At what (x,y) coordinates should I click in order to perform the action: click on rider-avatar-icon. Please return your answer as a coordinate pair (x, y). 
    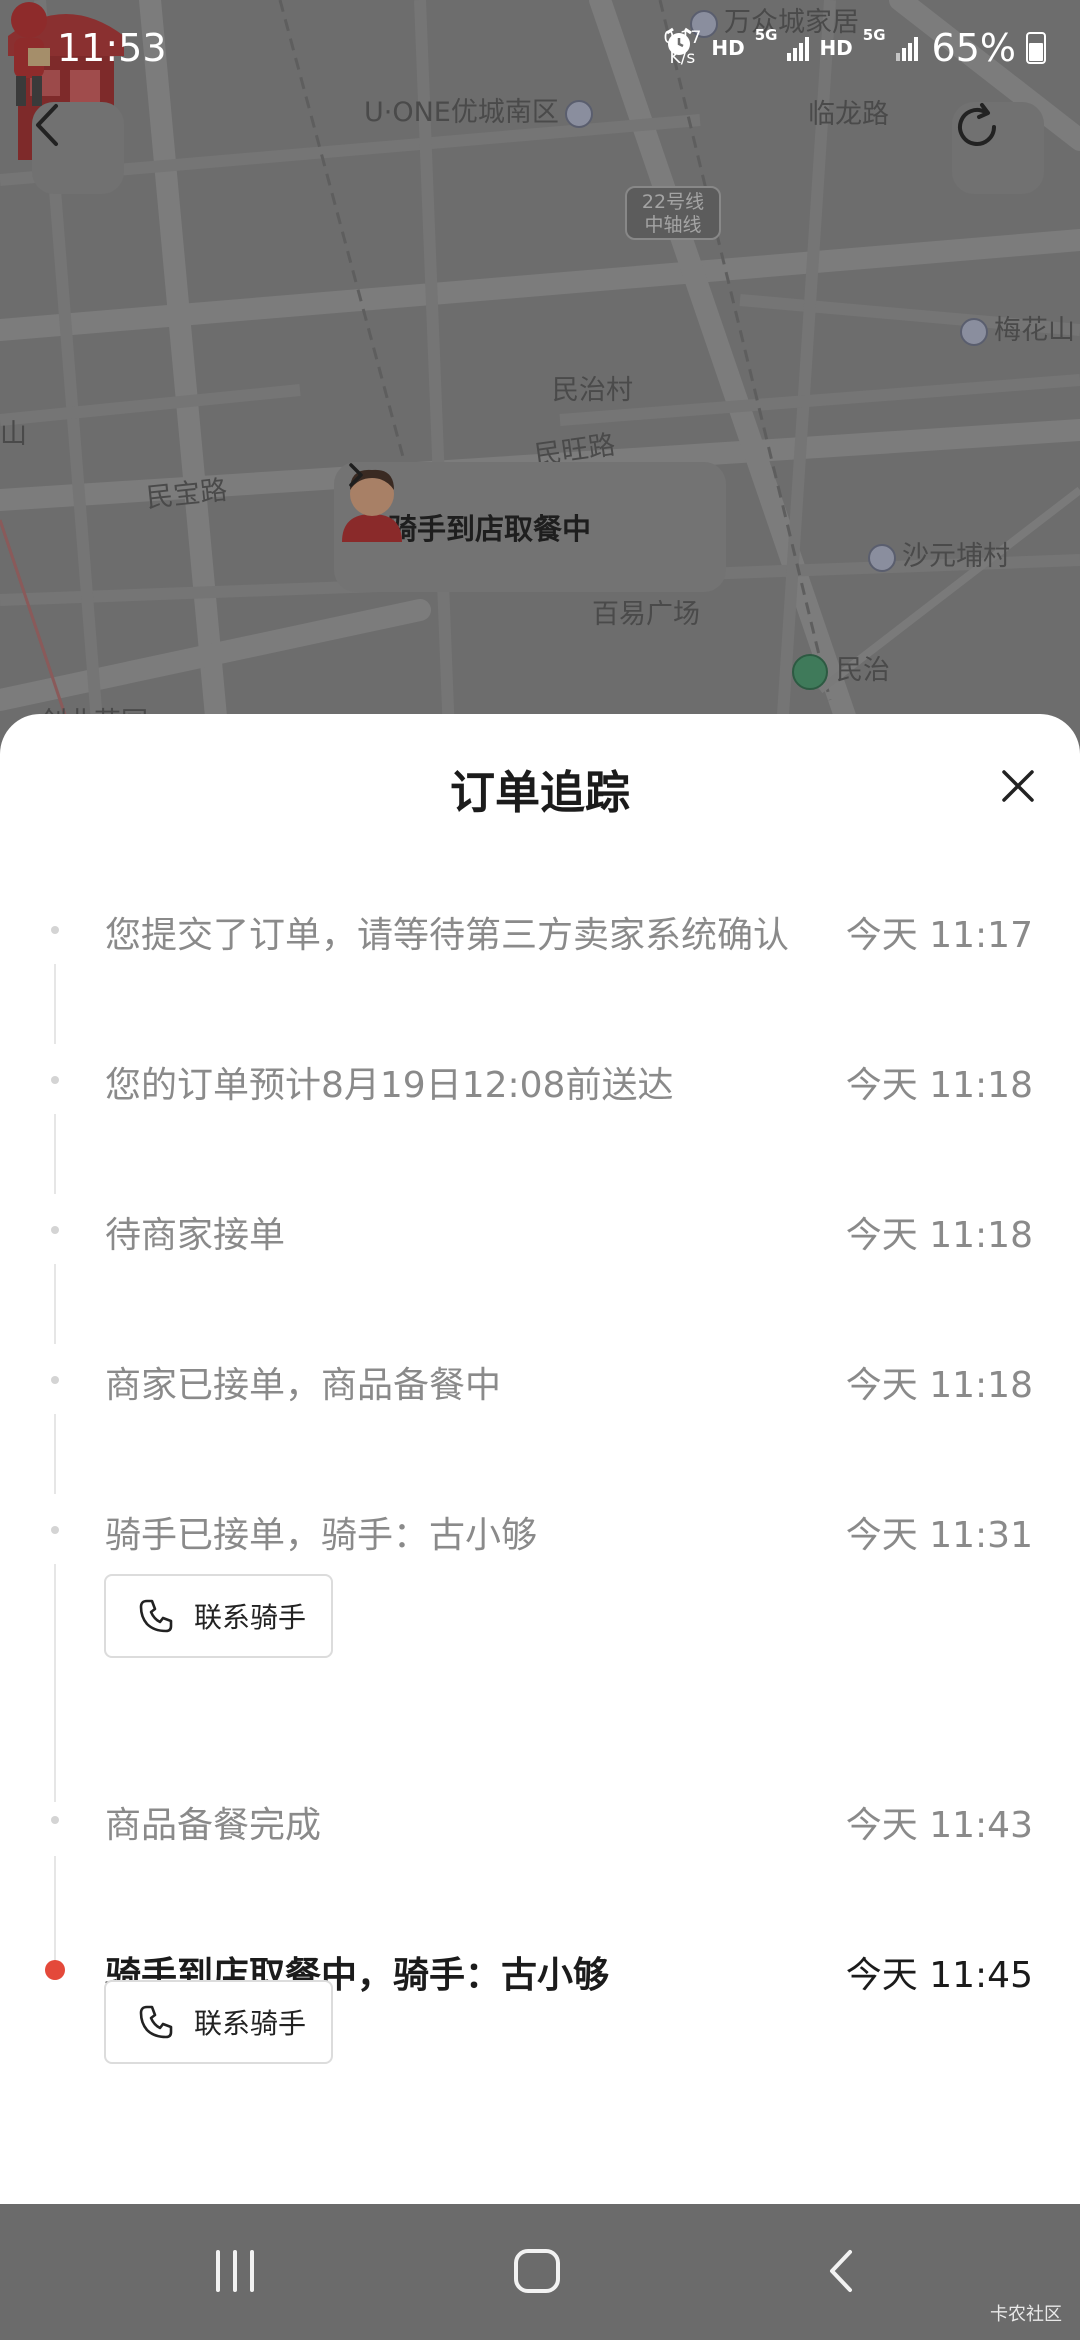
    Looking at the image, I should click on (372, 505).